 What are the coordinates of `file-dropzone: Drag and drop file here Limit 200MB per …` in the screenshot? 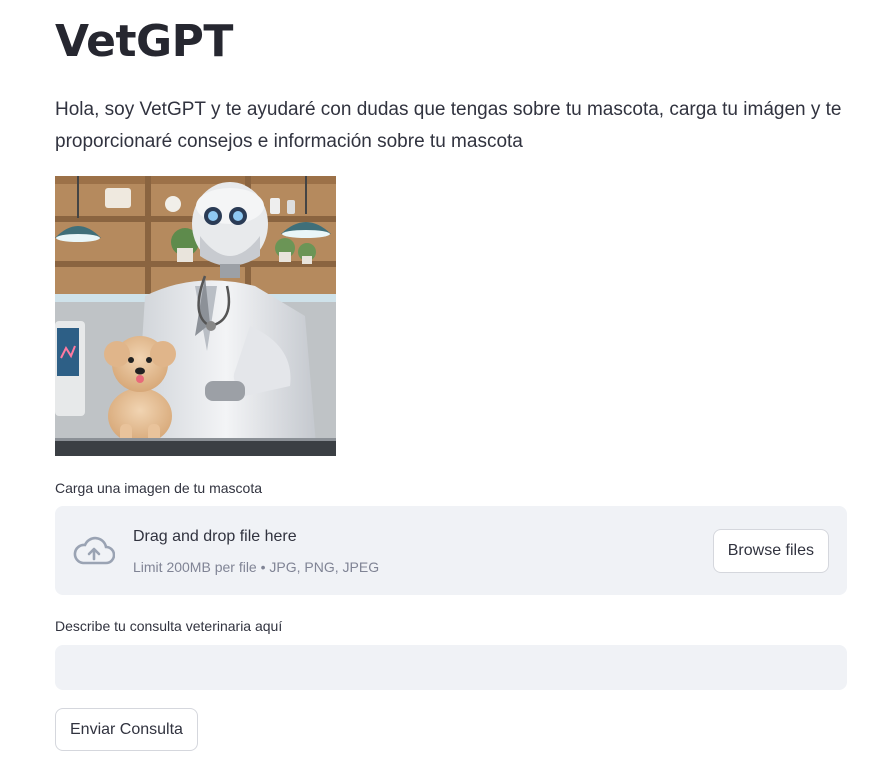 It's located at (451, 550).